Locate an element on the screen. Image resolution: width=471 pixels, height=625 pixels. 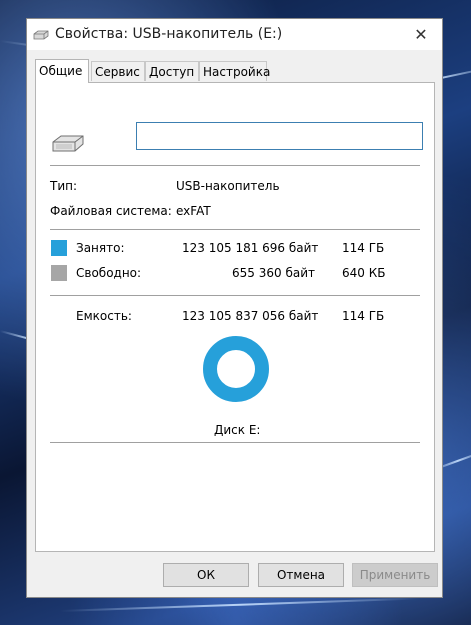
filesystem-label: Файловая система: is located at coordinates (111, 211).